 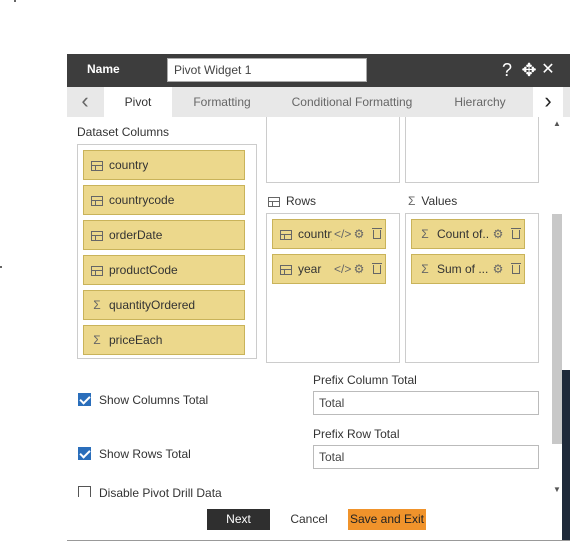 What do you see at coordinates (557, 329) in the screenshot?
I see `scrollbar-thumb` at bounding box center [557, 329].